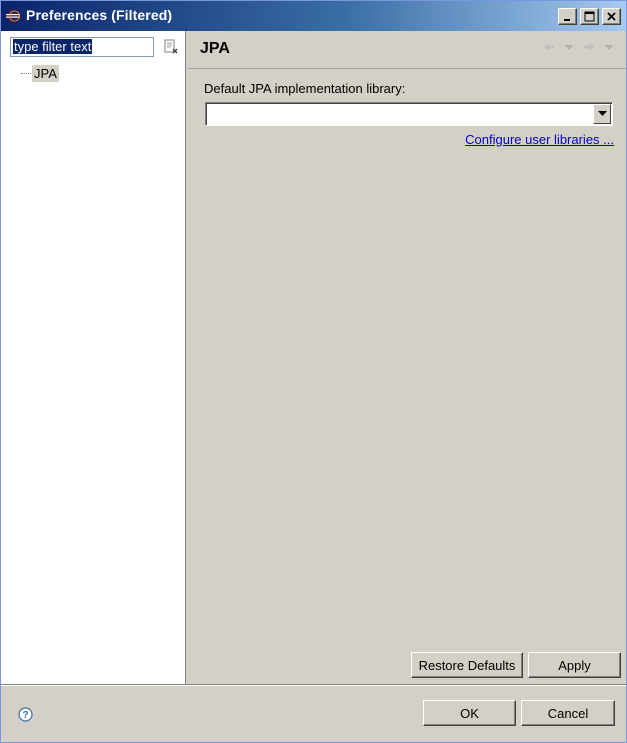 The width and height of the screenshot is (627, 743). What do you see at coordinates (305, 88) in the screenshot?
I see `jpa-library-label: Default JPA implementation library:` at bounding box center [305, 88].